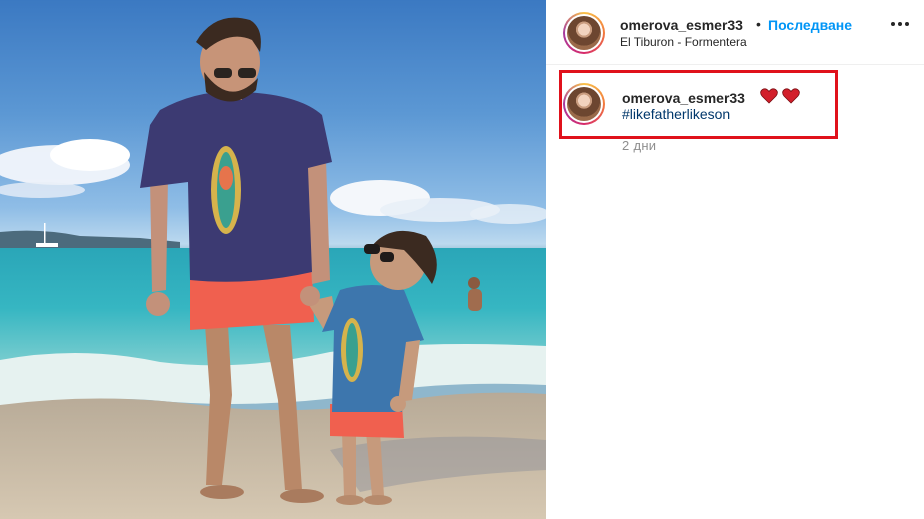 Image resolution: width=924 pixels, height=519 pixels. I want to click on header-username: omerova_esmer33, so click(681, 25).